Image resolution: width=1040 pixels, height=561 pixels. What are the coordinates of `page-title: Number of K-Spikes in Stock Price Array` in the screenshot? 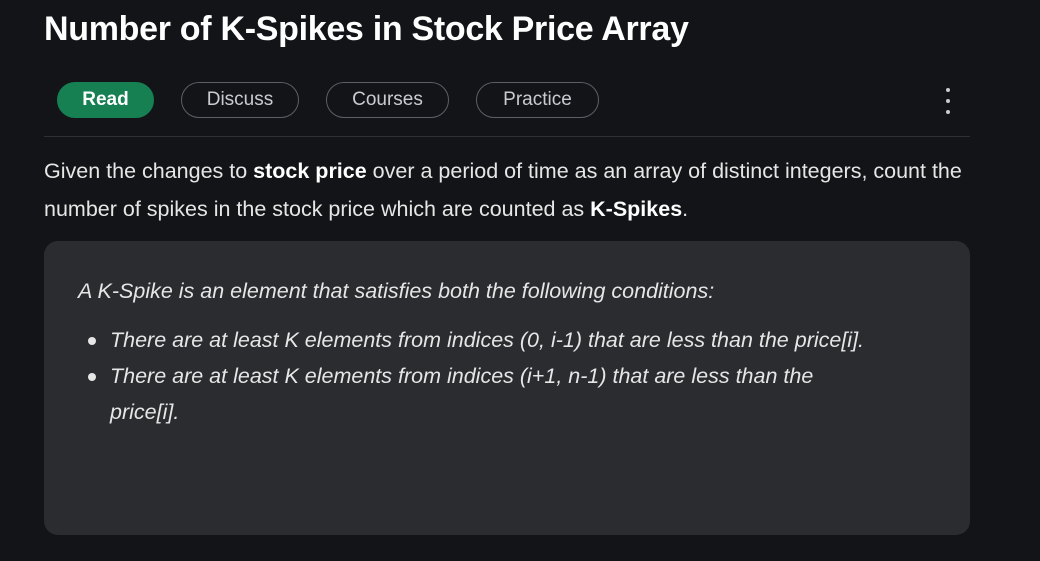 It's located at (366, 29).